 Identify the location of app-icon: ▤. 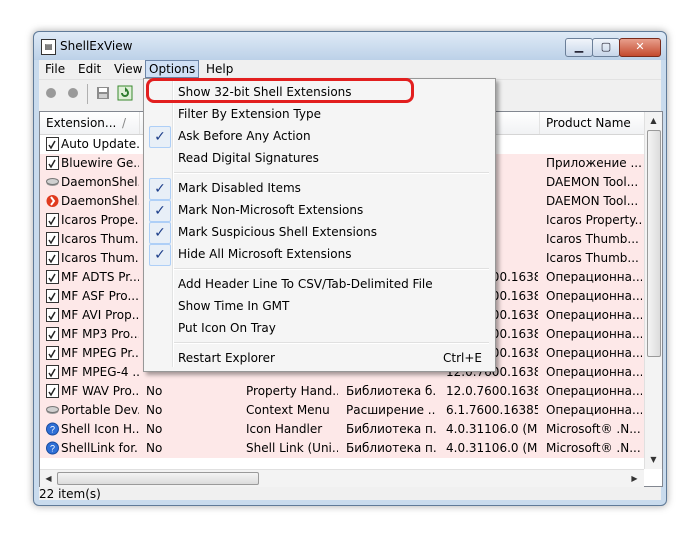
(48, 47).